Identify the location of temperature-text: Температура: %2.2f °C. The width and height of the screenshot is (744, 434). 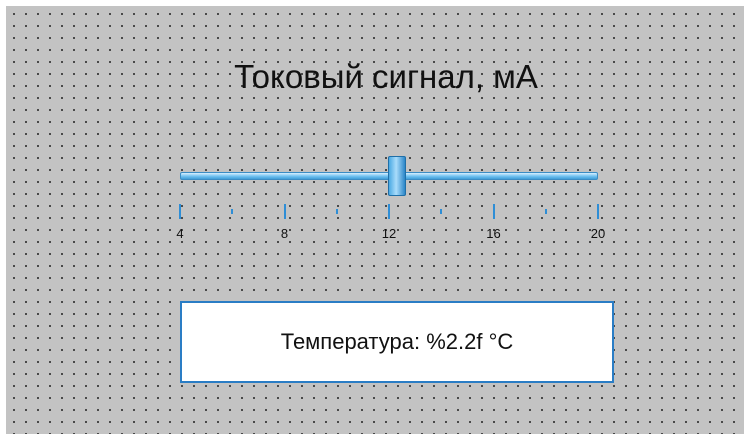
(397, 341).